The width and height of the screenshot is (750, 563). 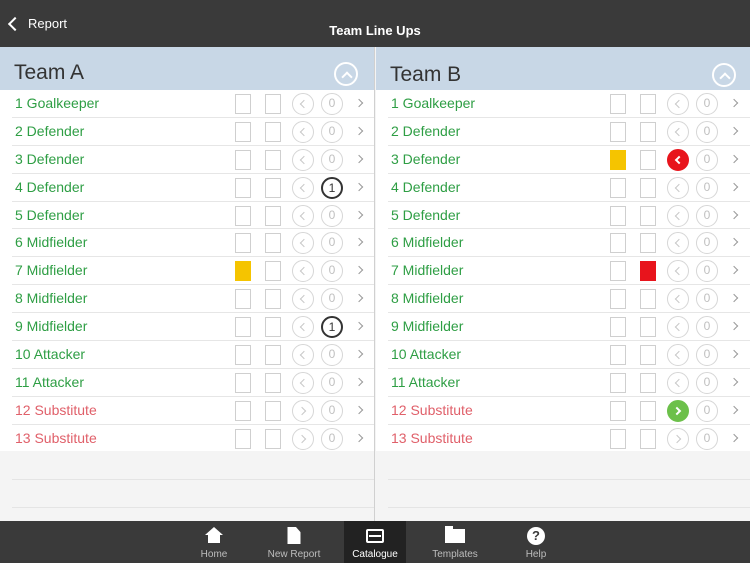 I want to click on tab-catalogue: Catalogue, so click(x=375, y=542).